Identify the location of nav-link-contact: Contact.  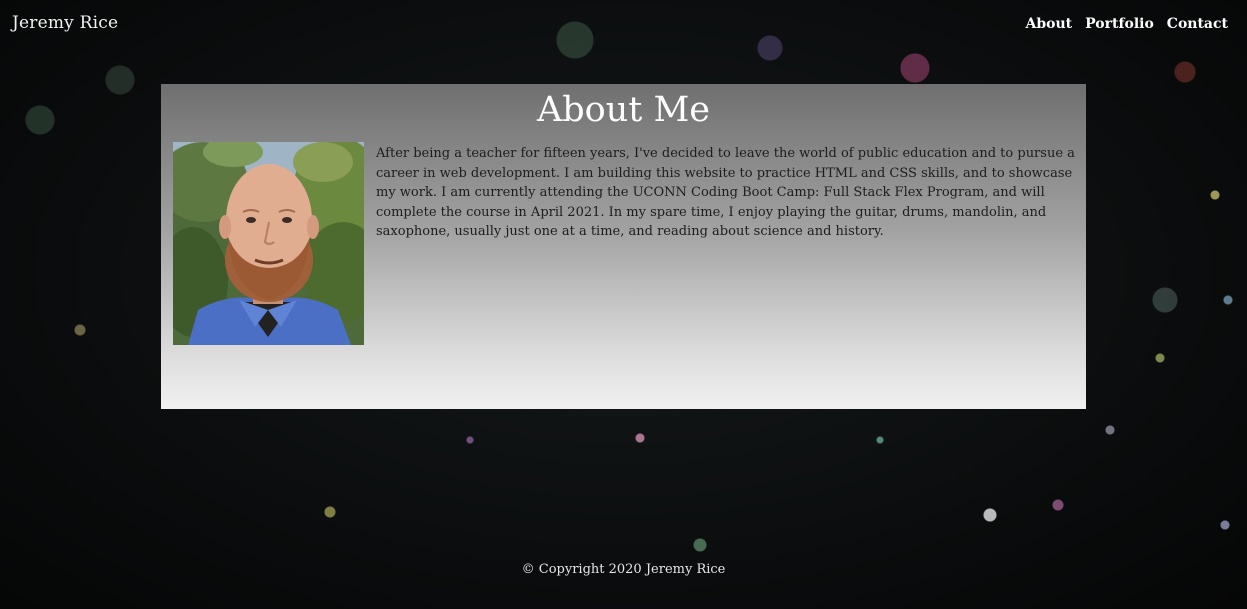
(1197, 24).